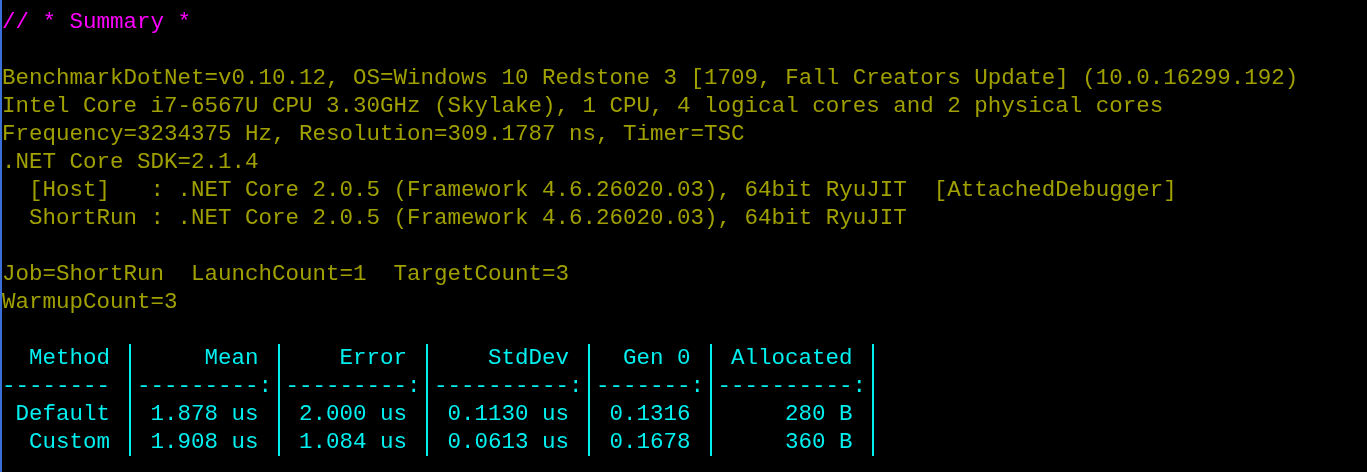 The height and width of the screenshot is (472, 1367). Describe the element at coordinates (97, 22) in the screenshot. I see `summary-title: // * Summary *` at that location.